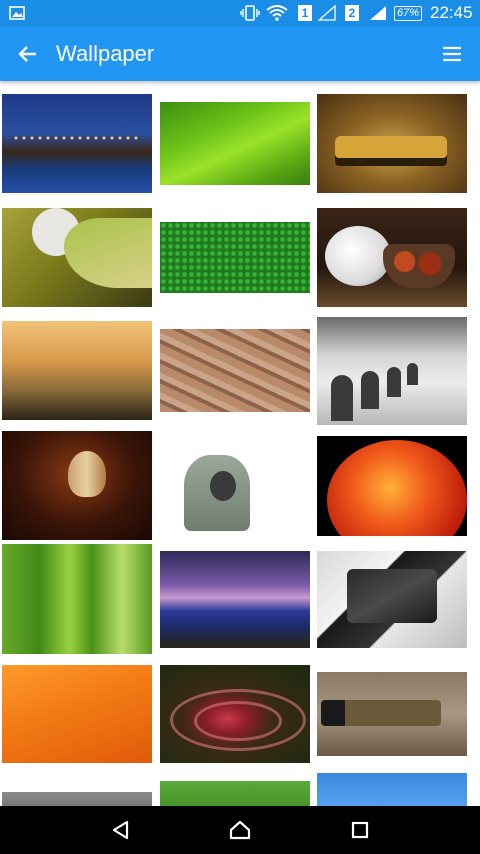 Image resolution: width=480 pixels, height=854 pixels. I want to click on status-bar: 1 2 67% 22:45, so click(240, 13).